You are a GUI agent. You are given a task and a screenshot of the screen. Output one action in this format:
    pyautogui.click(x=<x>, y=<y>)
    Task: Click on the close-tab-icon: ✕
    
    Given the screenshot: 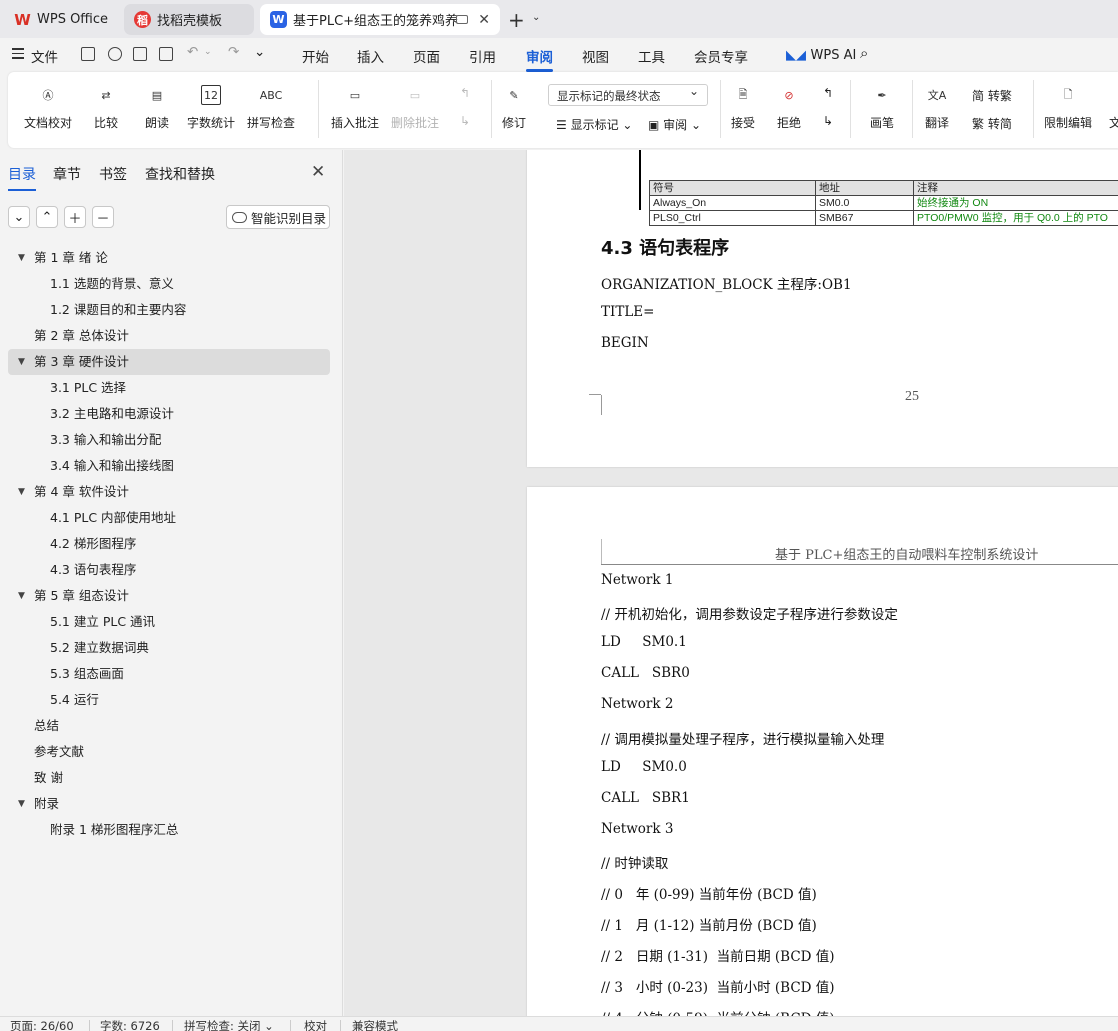 What is the action you would take?
    pyautogui.click(x=484, y=20)
    